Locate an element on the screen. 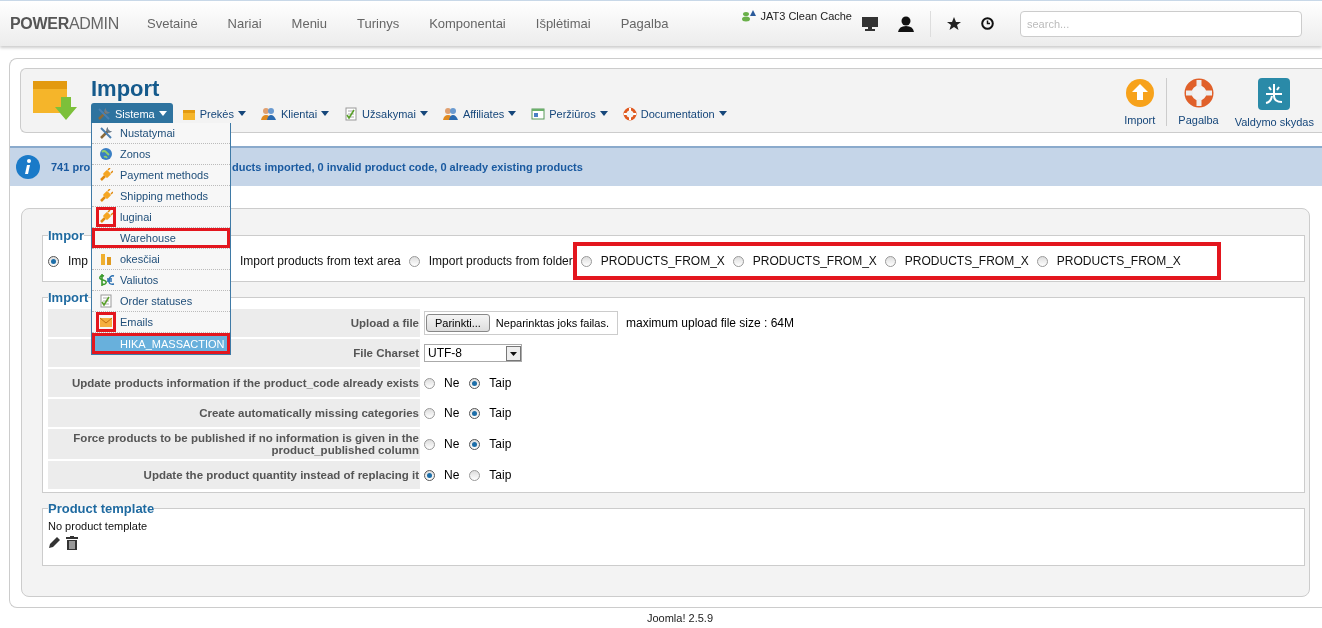  toolbar-button: Pagalba is located at coordinates (1198, 102).